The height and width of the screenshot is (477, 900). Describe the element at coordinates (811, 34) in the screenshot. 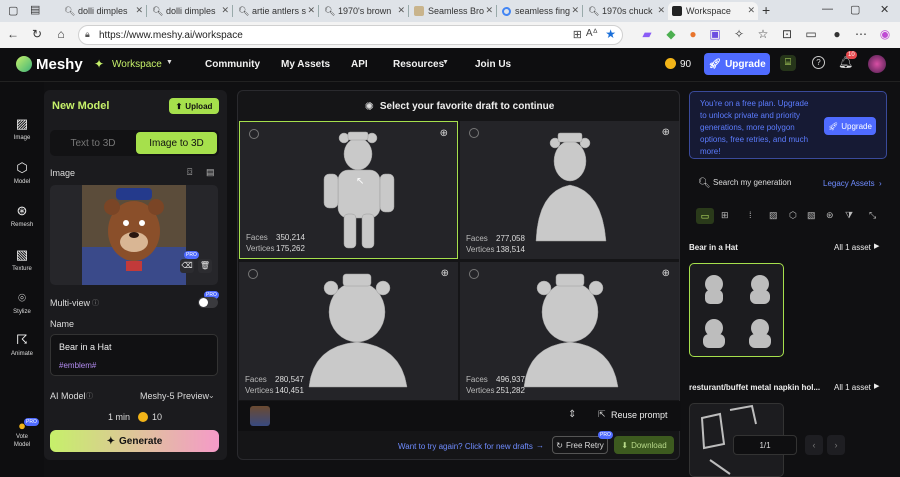

I see `wallet-icon: ▭` at that location.